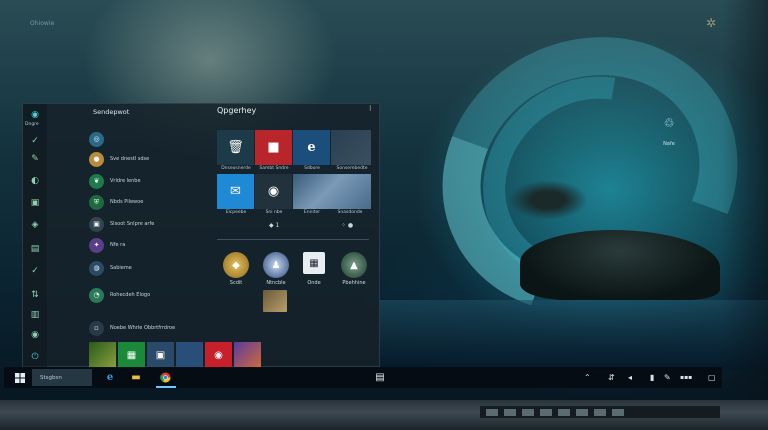 This screenshot has height=430, width=768. Describe the element at coordinates (574, 335) in the screenshot. I see `wallpaper-sea` at that location.